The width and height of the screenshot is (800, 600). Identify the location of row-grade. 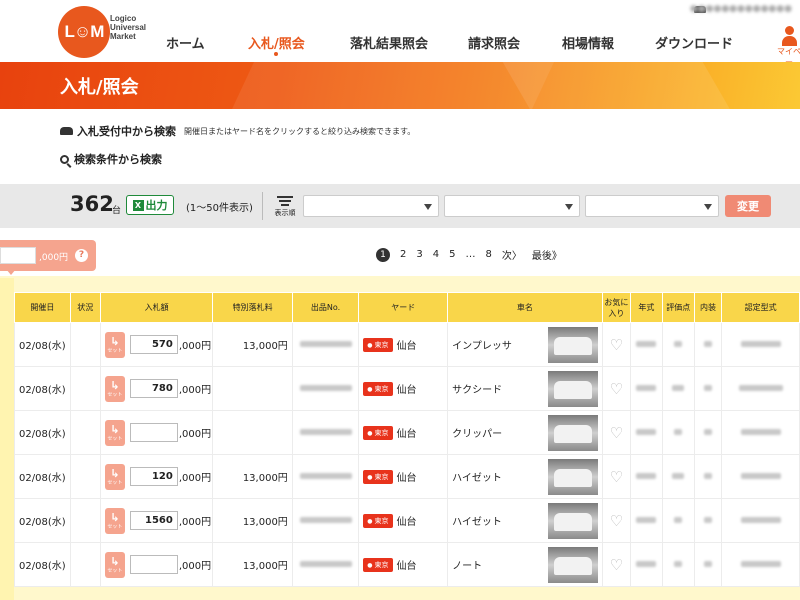
(678, 476).